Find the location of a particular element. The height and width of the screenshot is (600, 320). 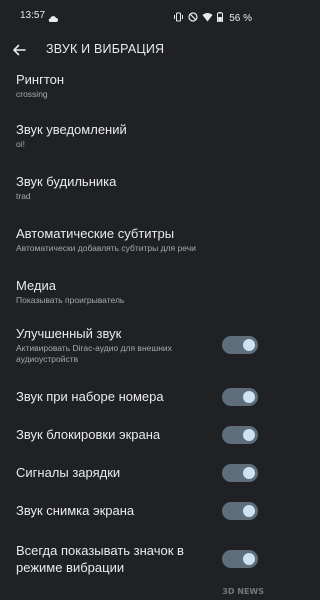

battery-percent: 56 % is located at coordinates (240, 18).